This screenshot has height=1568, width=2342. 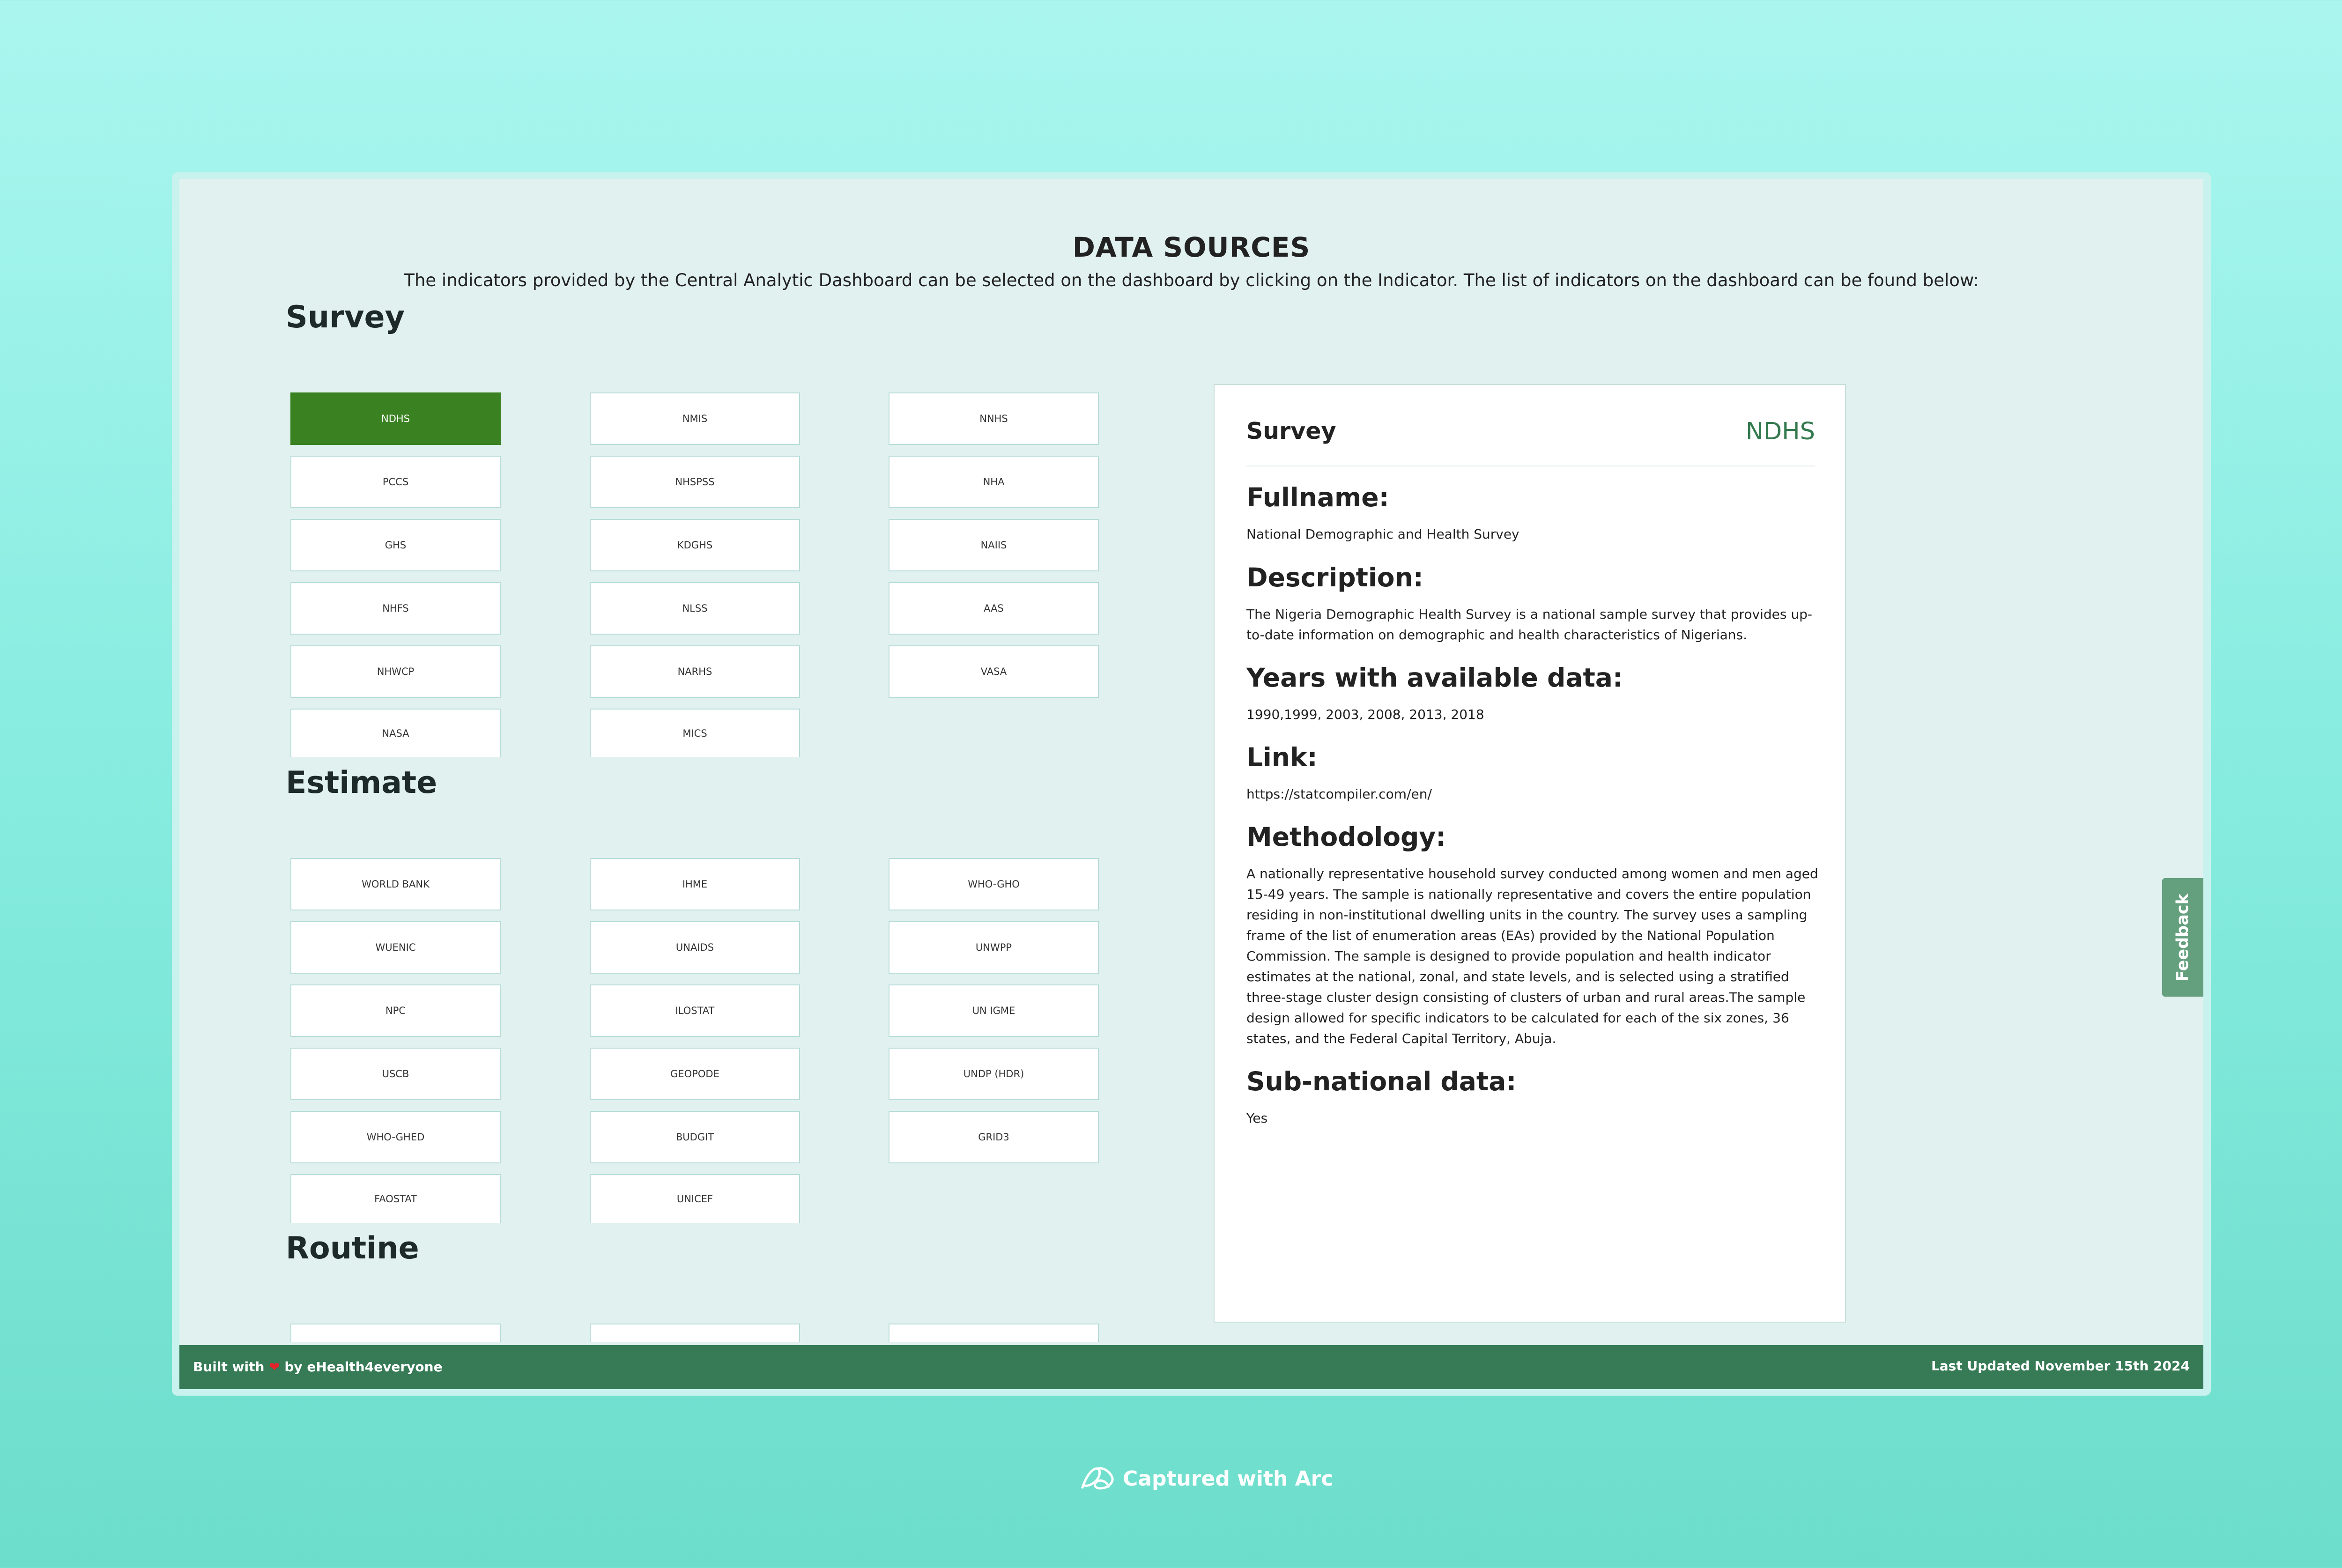 I want to click on source-button-nasa: NASA, so click(x=395, y=733).